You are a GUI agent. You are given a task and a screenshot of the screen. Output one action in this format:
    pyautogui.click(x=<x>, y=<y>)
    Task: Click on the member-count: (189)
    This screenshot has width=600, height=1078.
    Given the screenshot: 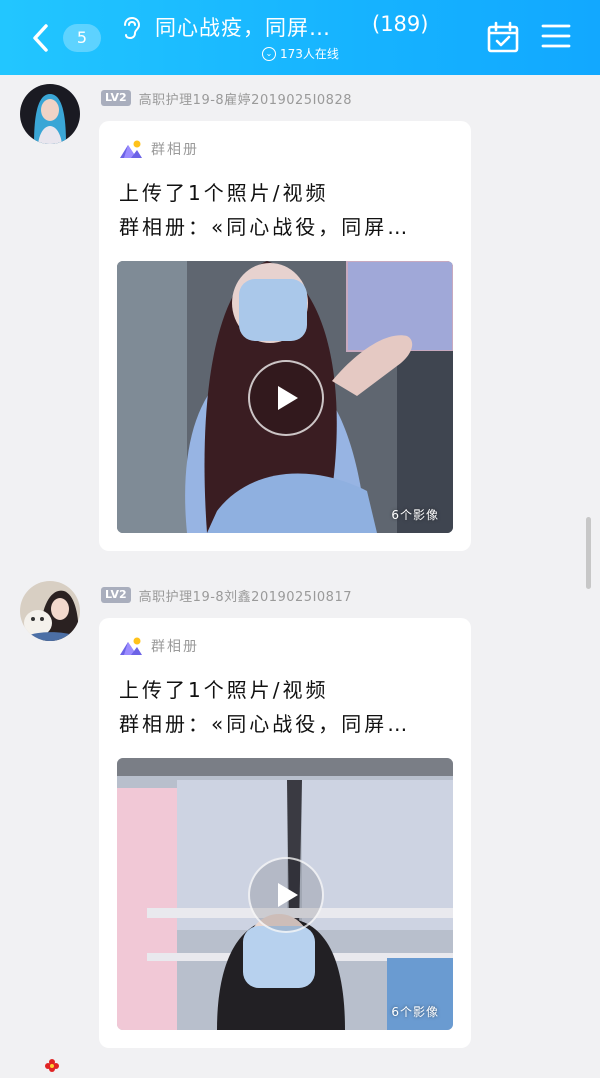 What is the action you would take?
    pyautogui.click(x=400, y=24)
    